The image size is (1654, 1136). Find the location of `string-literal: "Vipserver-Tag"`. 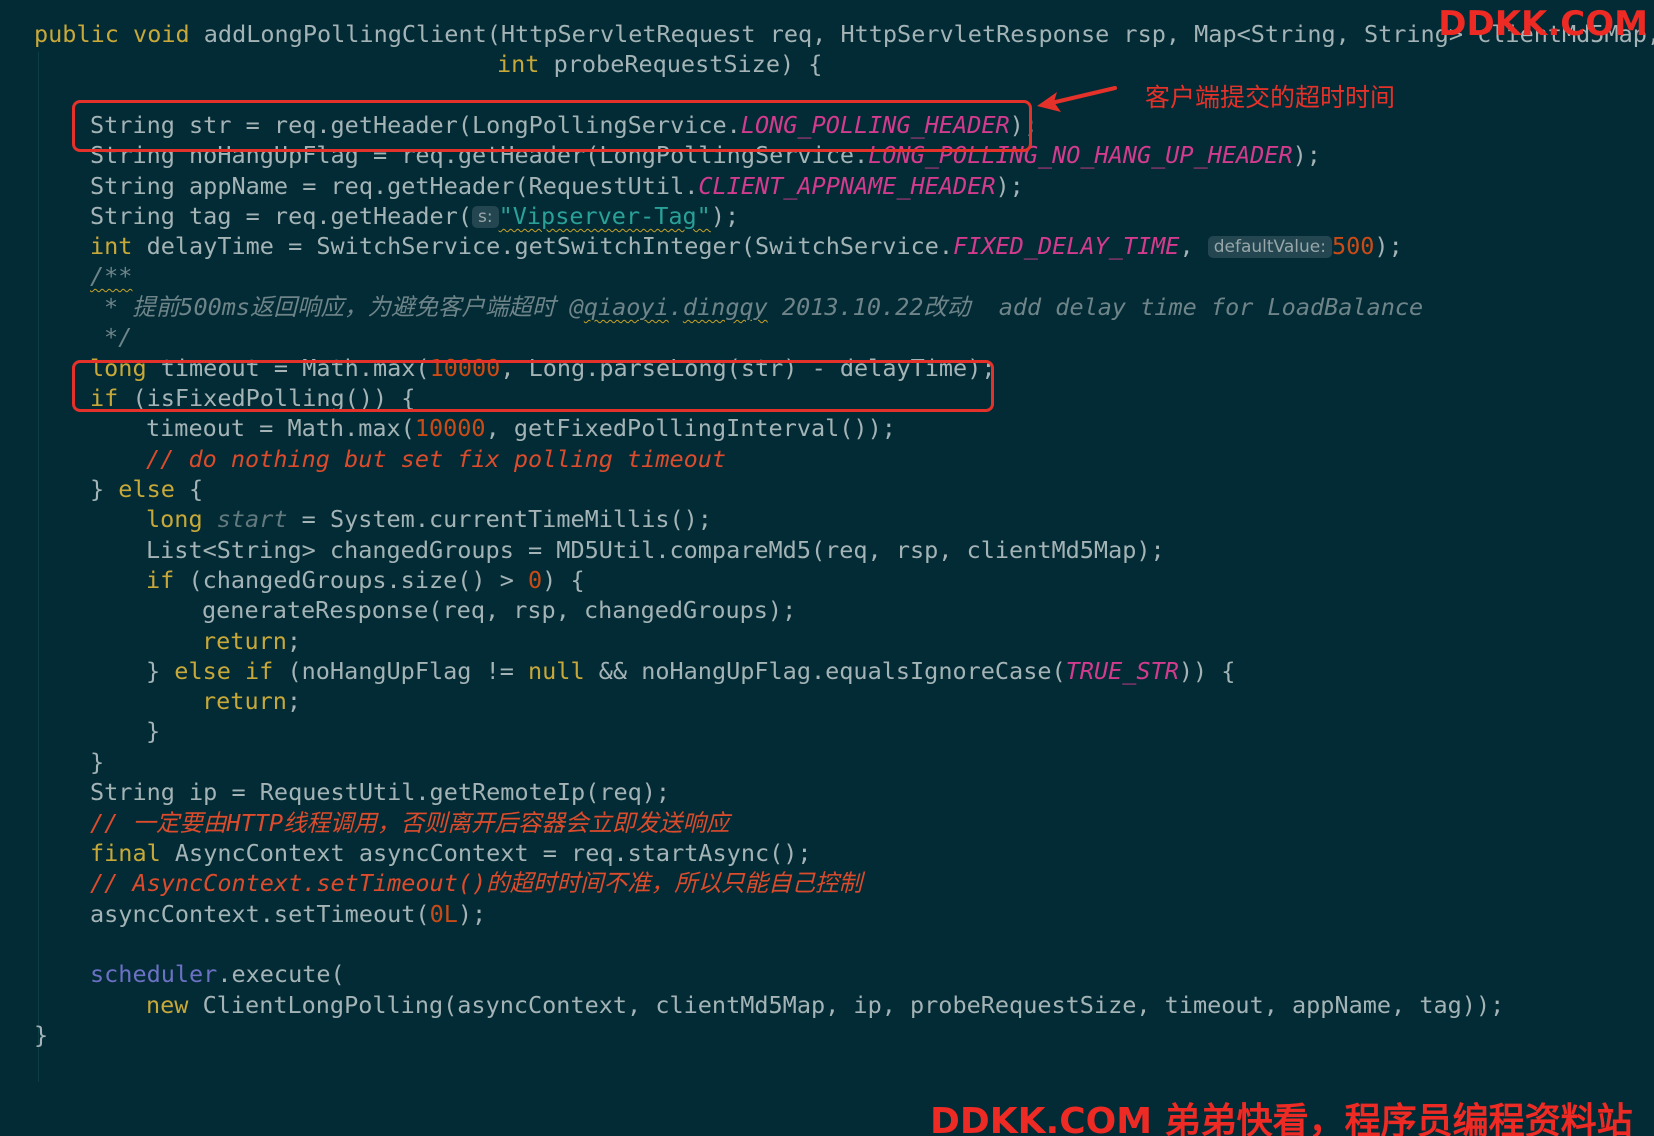

string-literal: "Vipserver-Tag" is located at coordinates (604, 216).